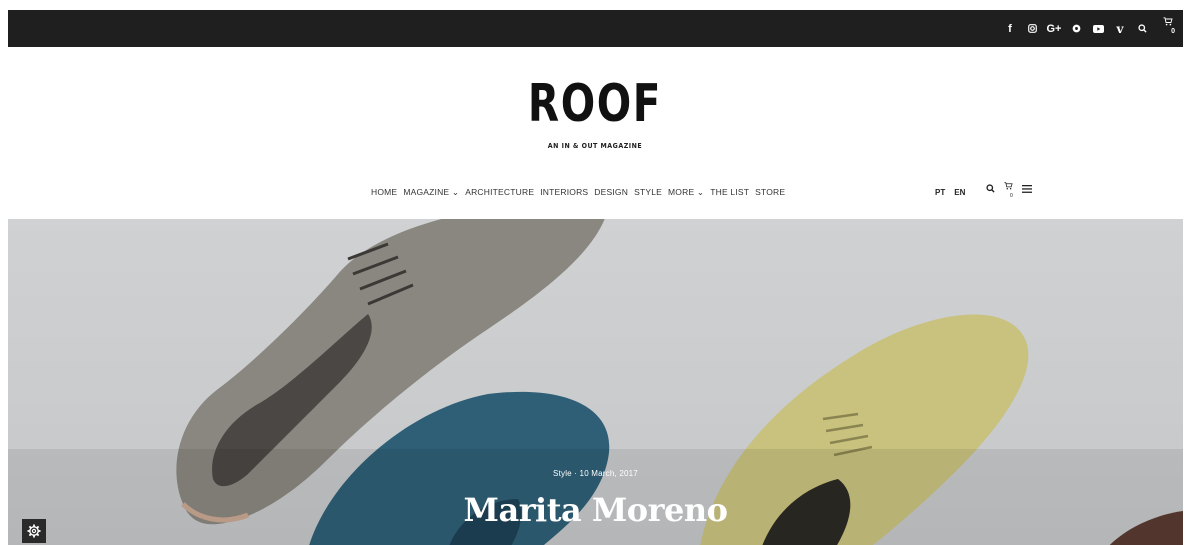 The width and height of the screenshot is (1190, 545). Describe the element at coordinates (1054, 28) in the screenshot. I see `google-plus-icon: G+` at that location.